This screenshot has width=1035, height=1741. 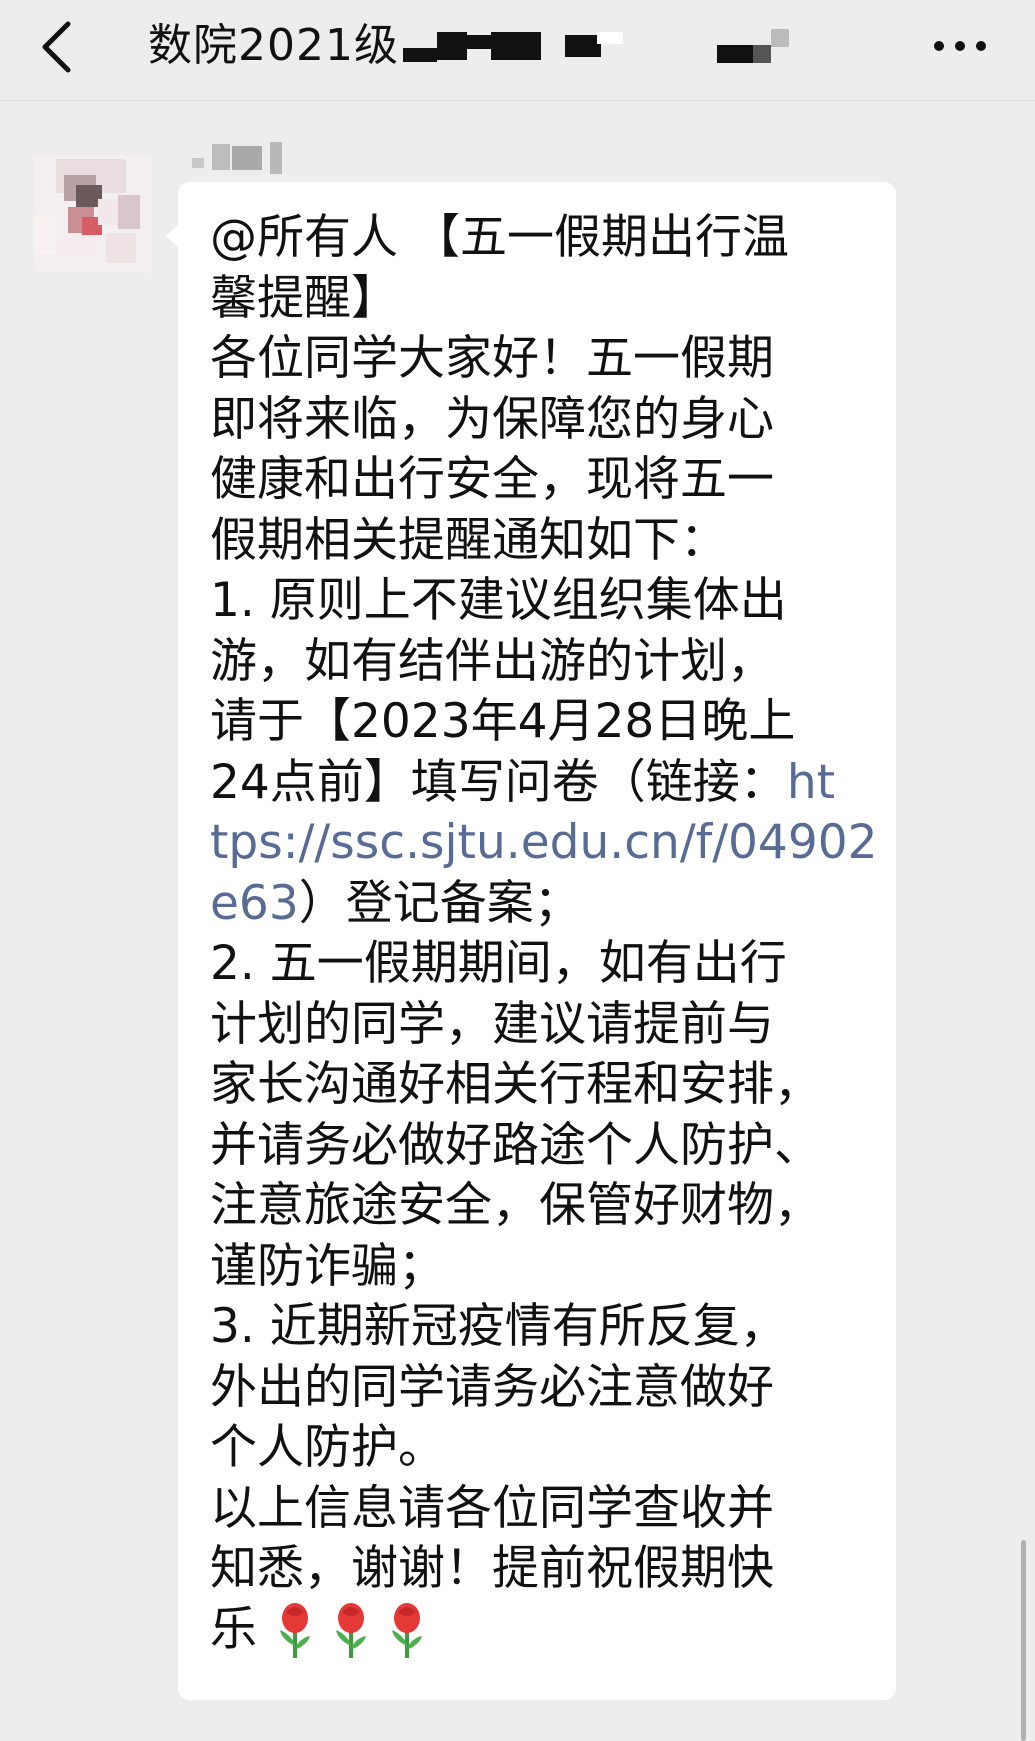 I want to click on avatar-image, so click(x=93, y=214).